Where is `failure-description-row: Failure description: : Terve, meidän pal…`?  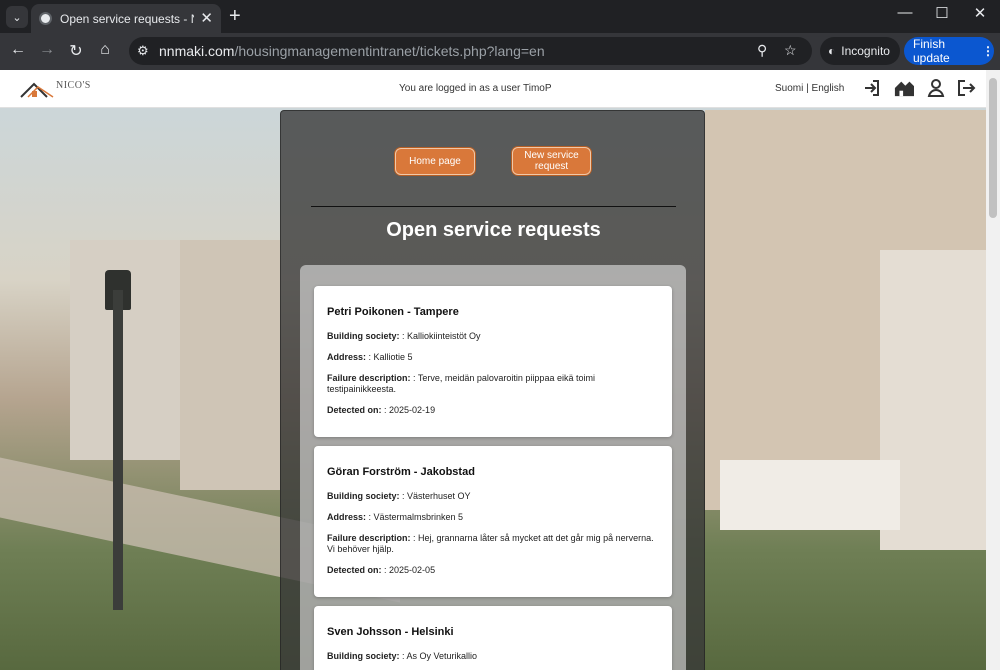
failure-description-row: Failure description: : Terve, meidän pal… is located at coordinates (461, 383).